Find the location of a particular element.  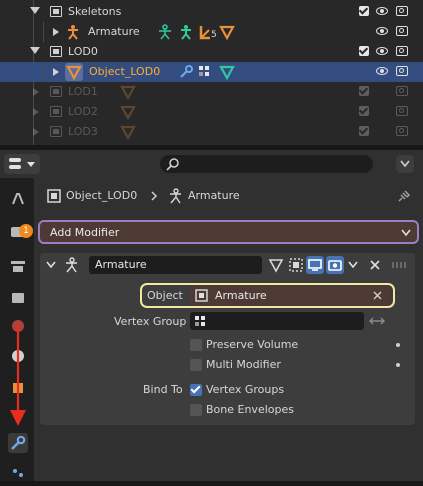

modifier-wrench-icon is located at coordinates (186, 72).